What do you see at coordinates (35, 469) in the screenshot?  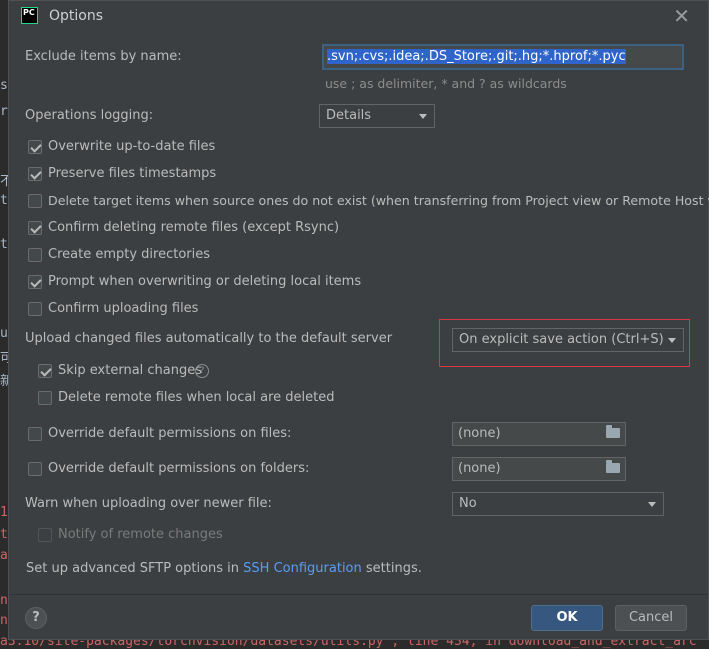 I see `checkbox-override-folders` at bounding box center [35, 469].